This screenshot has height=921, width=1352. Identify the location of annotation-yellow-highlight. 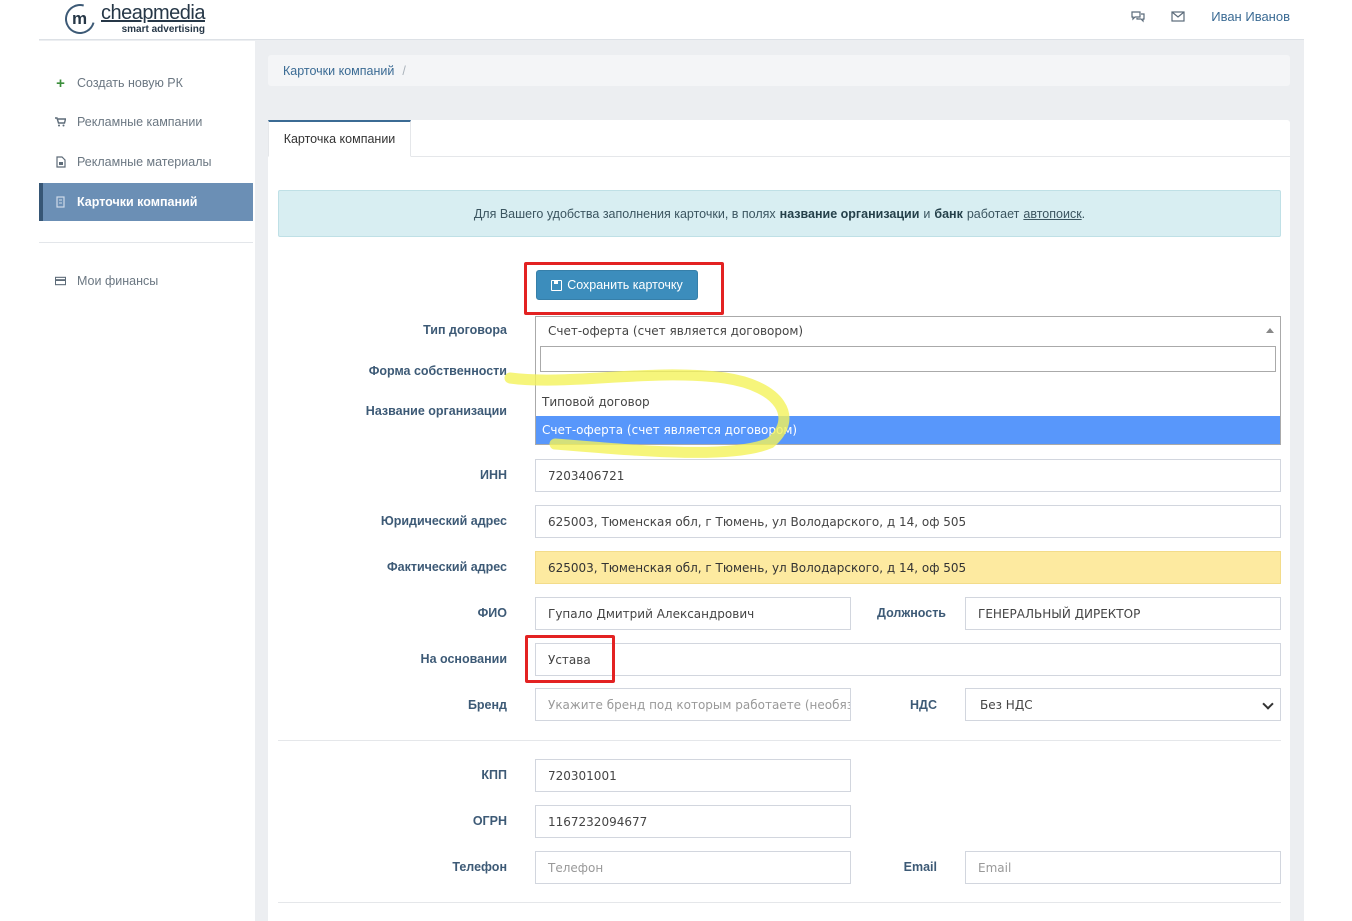
(647, 413).